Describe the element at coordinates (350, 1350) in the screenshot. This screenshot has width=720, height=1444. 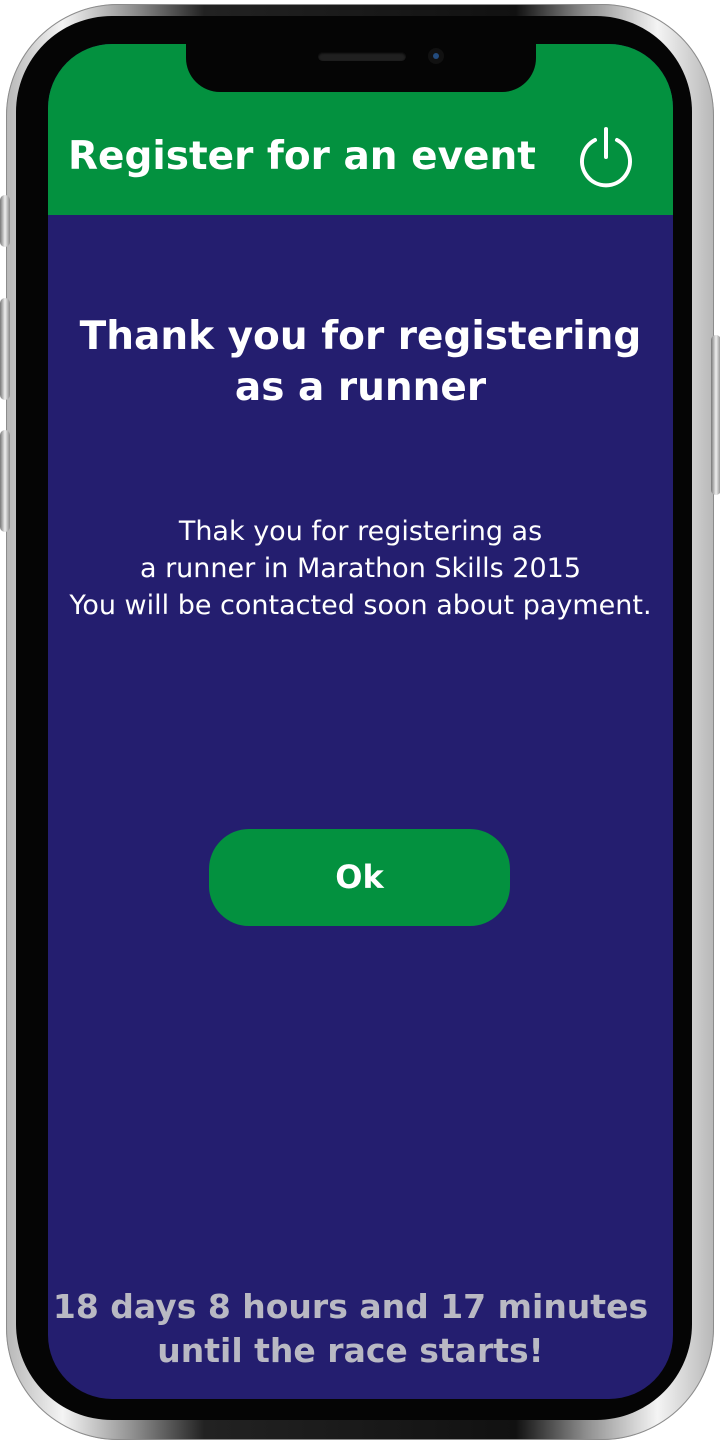
I see `countdown-line: until the race starts!` at that location.